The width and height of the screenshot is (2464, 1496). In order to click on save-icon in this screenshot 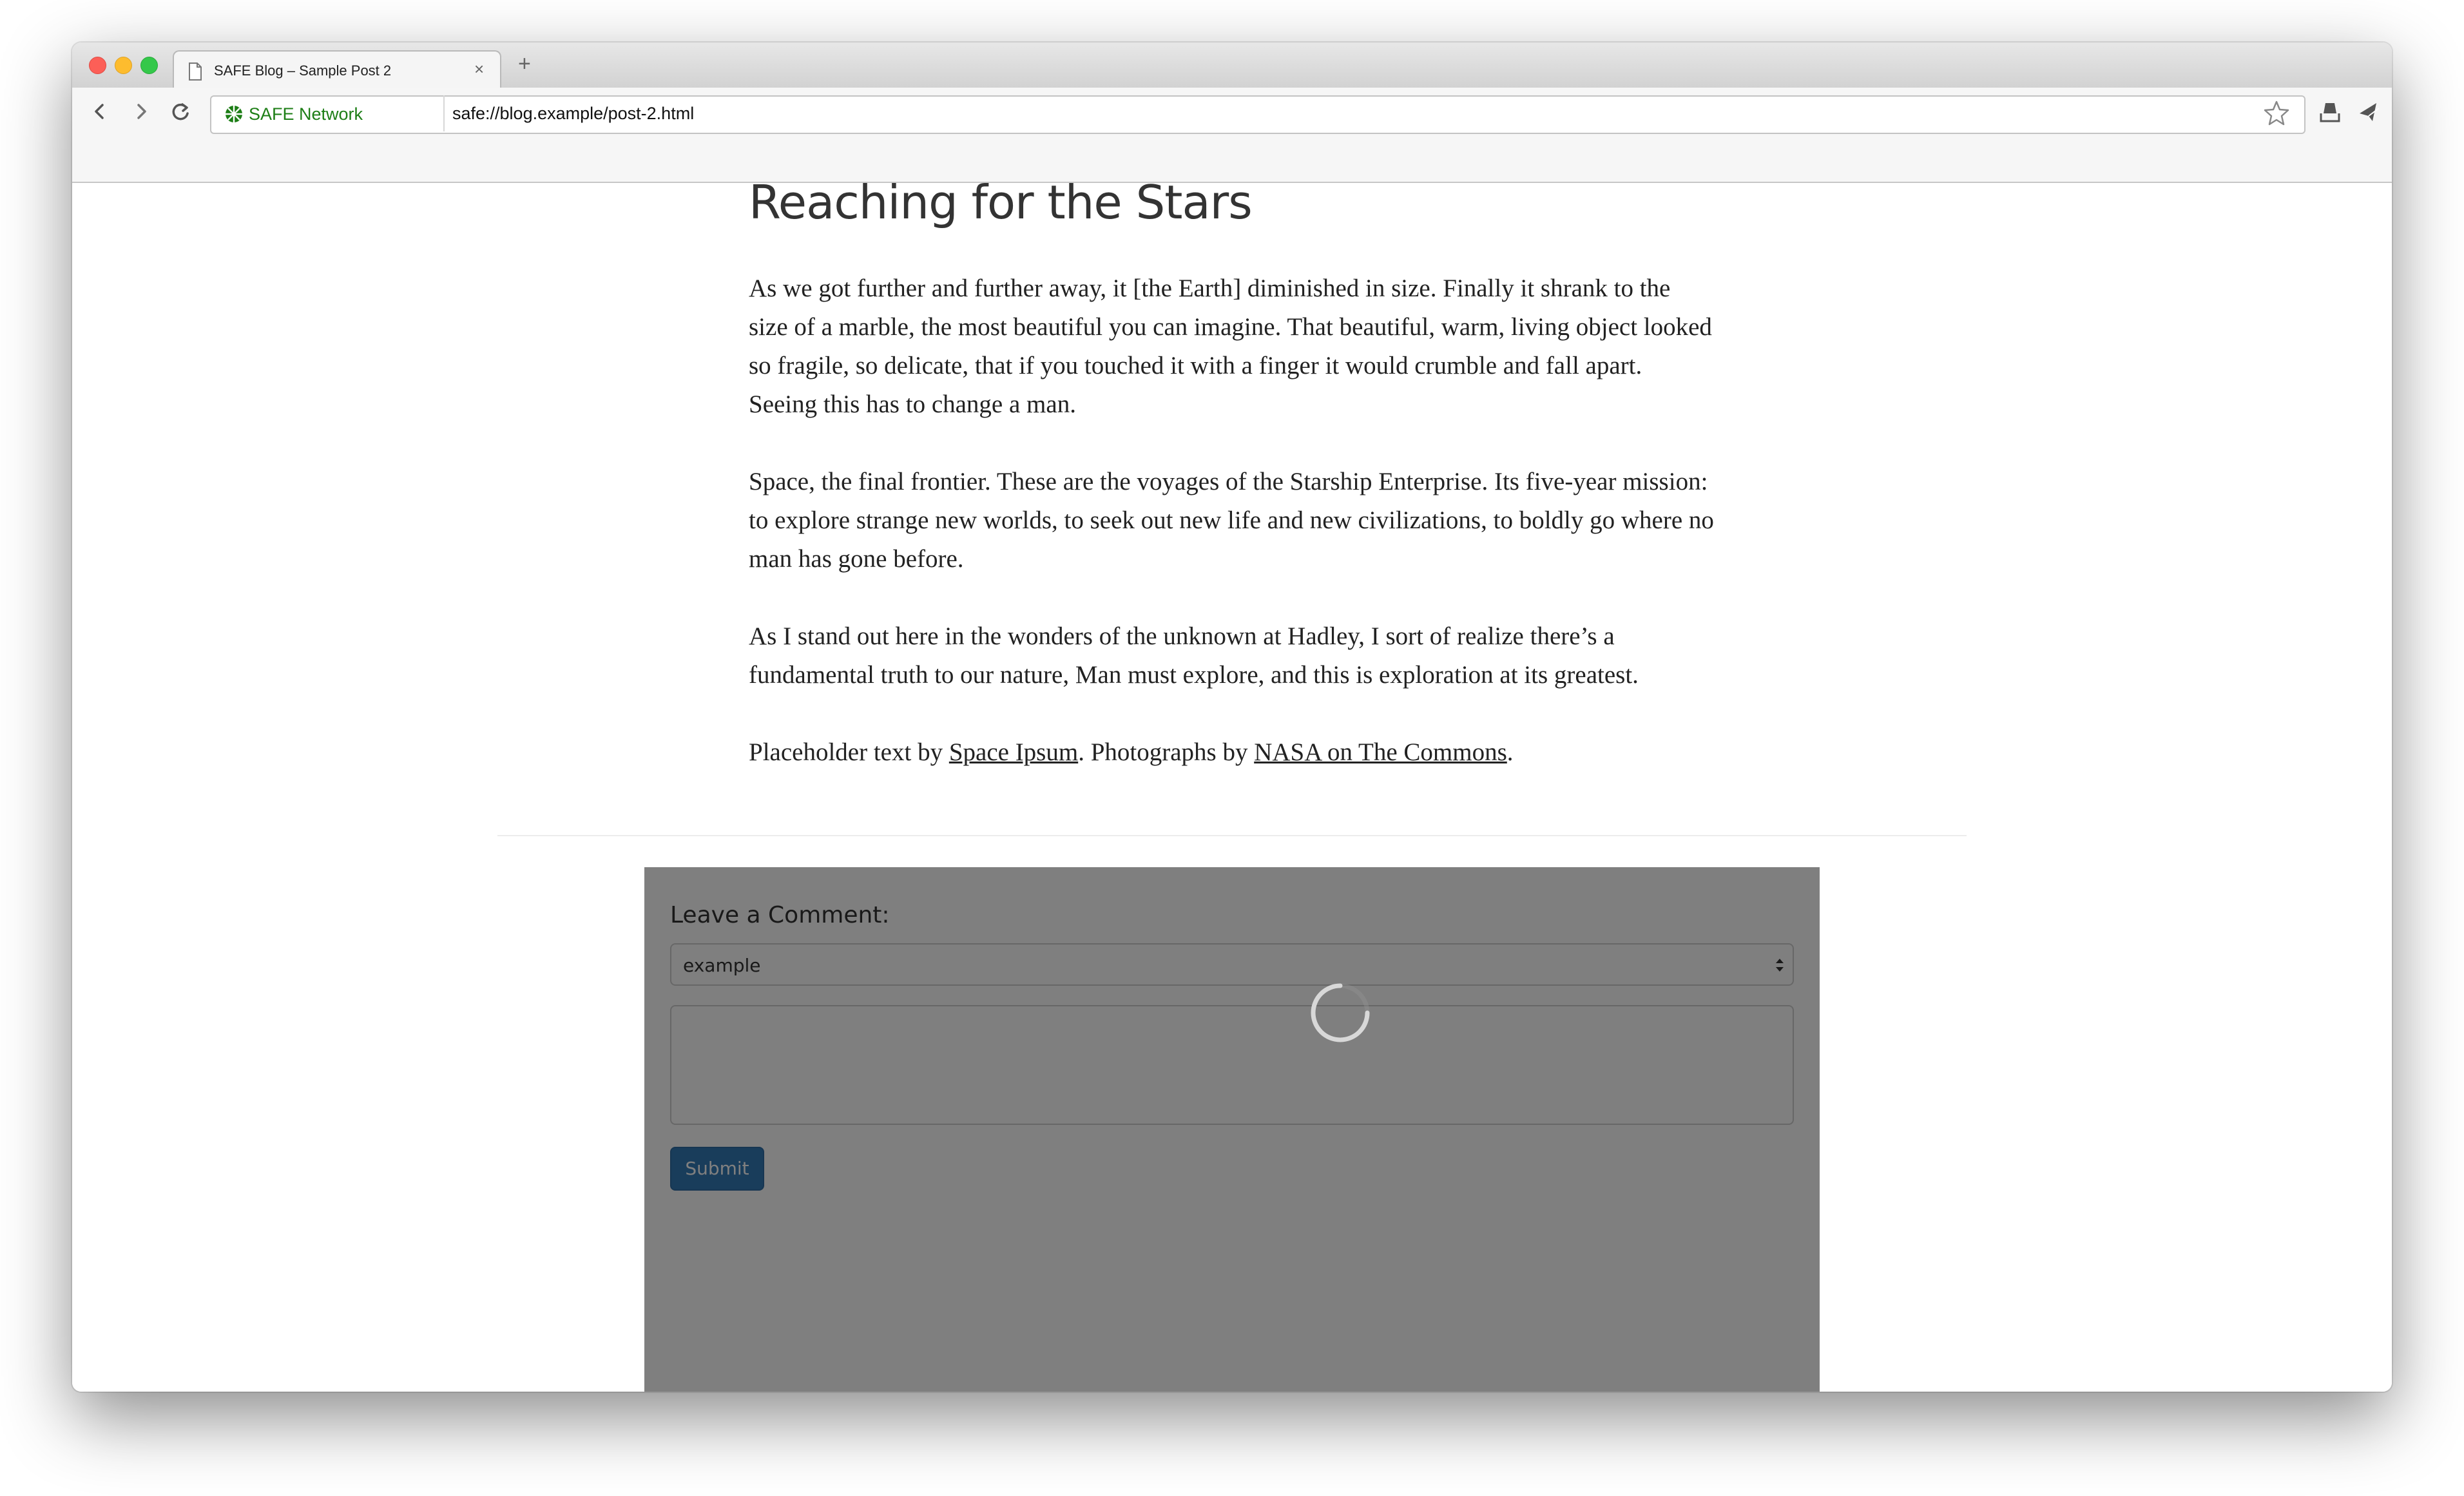, I will do `click(2330, 114)`.